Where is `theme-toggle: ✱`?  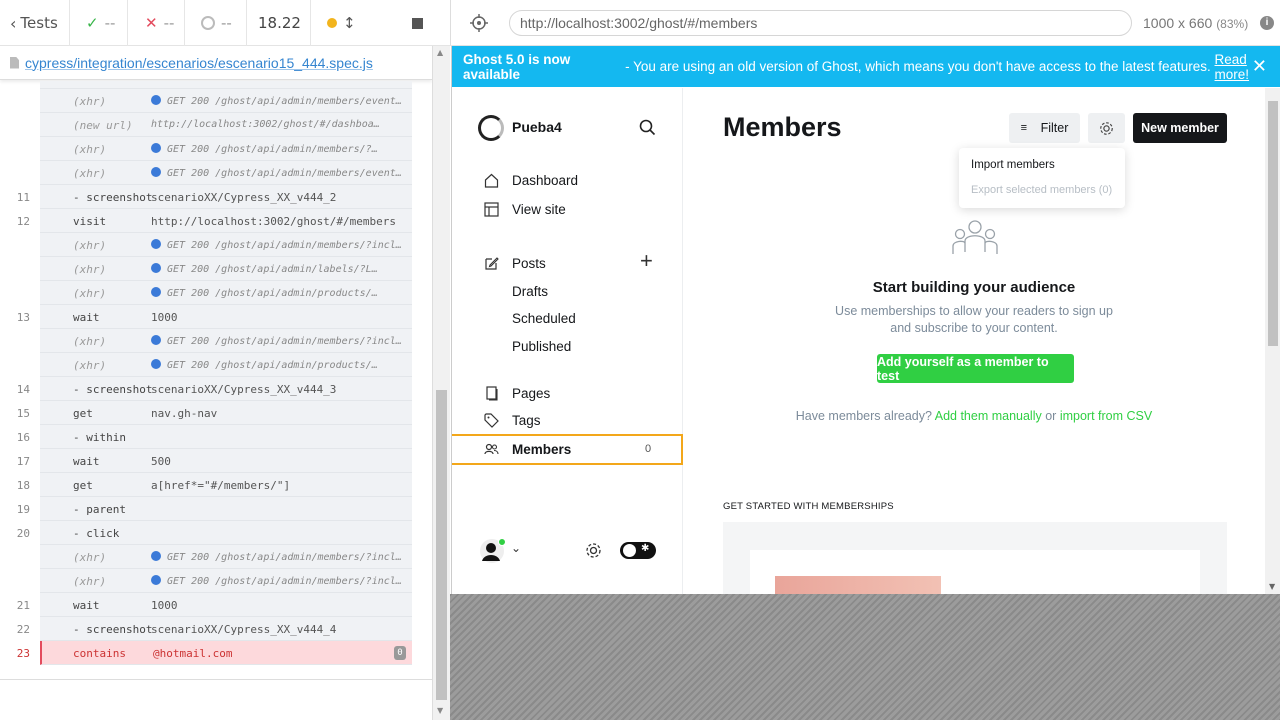 theme-toggle: ✱ is located at coordinates (638, 550).